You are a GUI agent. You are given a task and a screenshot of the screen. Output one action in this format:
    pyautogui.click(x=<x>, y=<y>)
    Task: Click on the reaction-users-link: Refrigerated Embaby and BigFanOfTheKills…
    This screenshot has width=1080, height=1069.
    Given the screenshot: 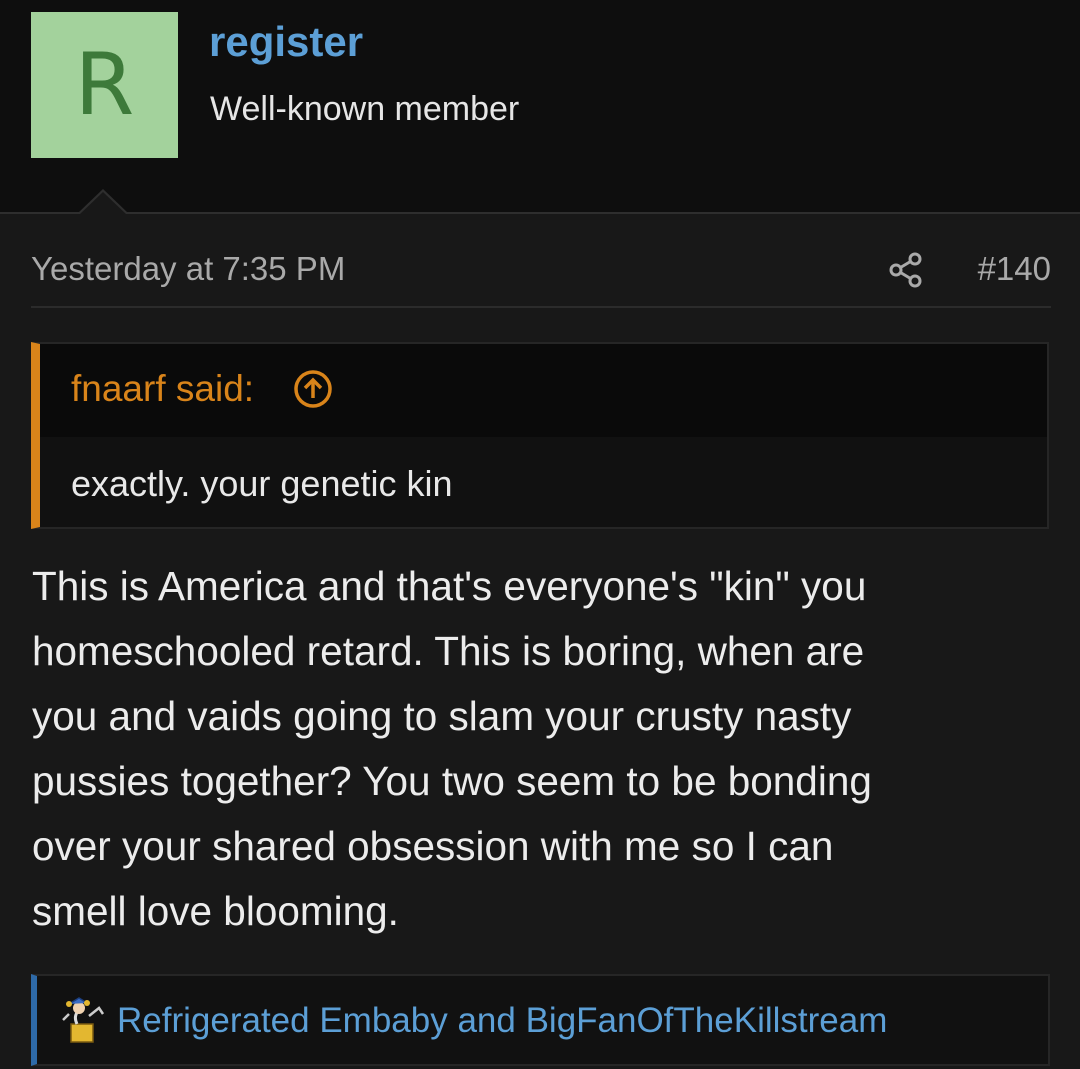 What is the action you would take?
    pyautogui.click(x=502, y=1021)
    